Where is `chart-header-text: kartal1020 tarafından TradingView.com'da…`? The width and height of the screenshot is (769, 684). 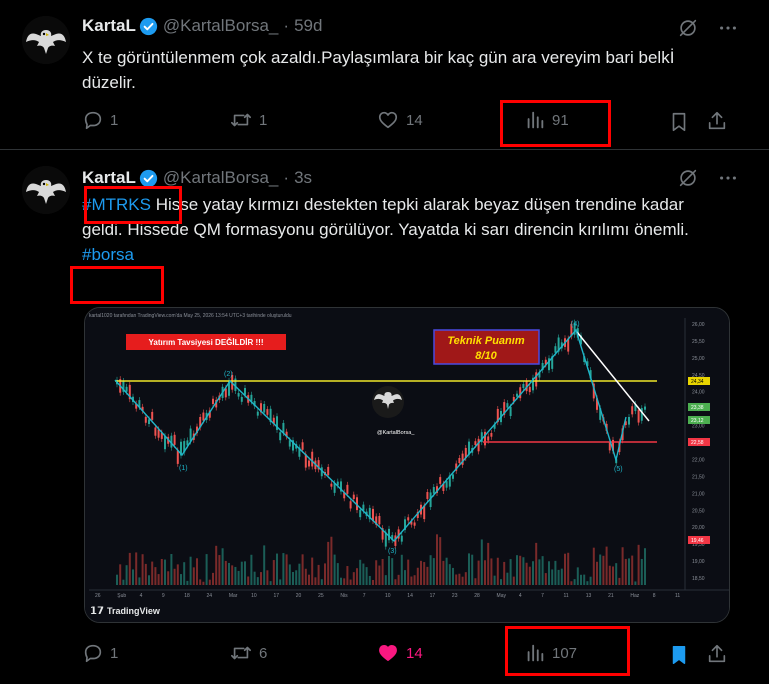
chart-header-text: kartal1020 tarafından TradingView.com'da… is located at coordinates (190, 316).